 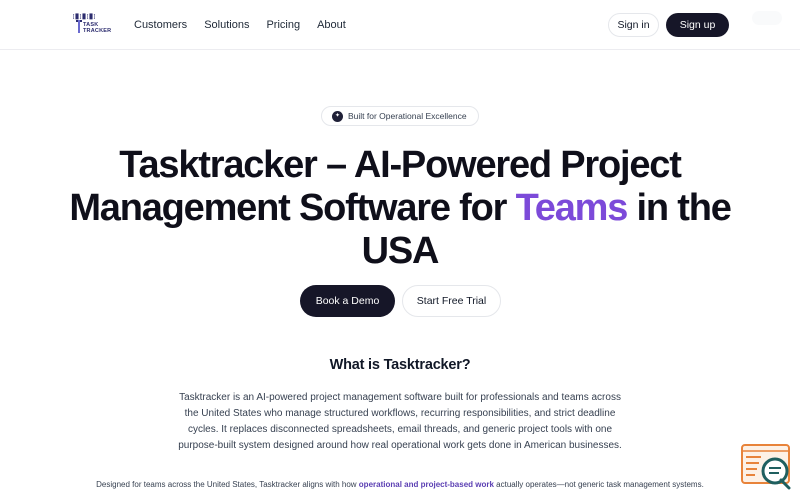 I want to click on main-nav: Customers Solutions Pricing About, so click(x=248, y=25).